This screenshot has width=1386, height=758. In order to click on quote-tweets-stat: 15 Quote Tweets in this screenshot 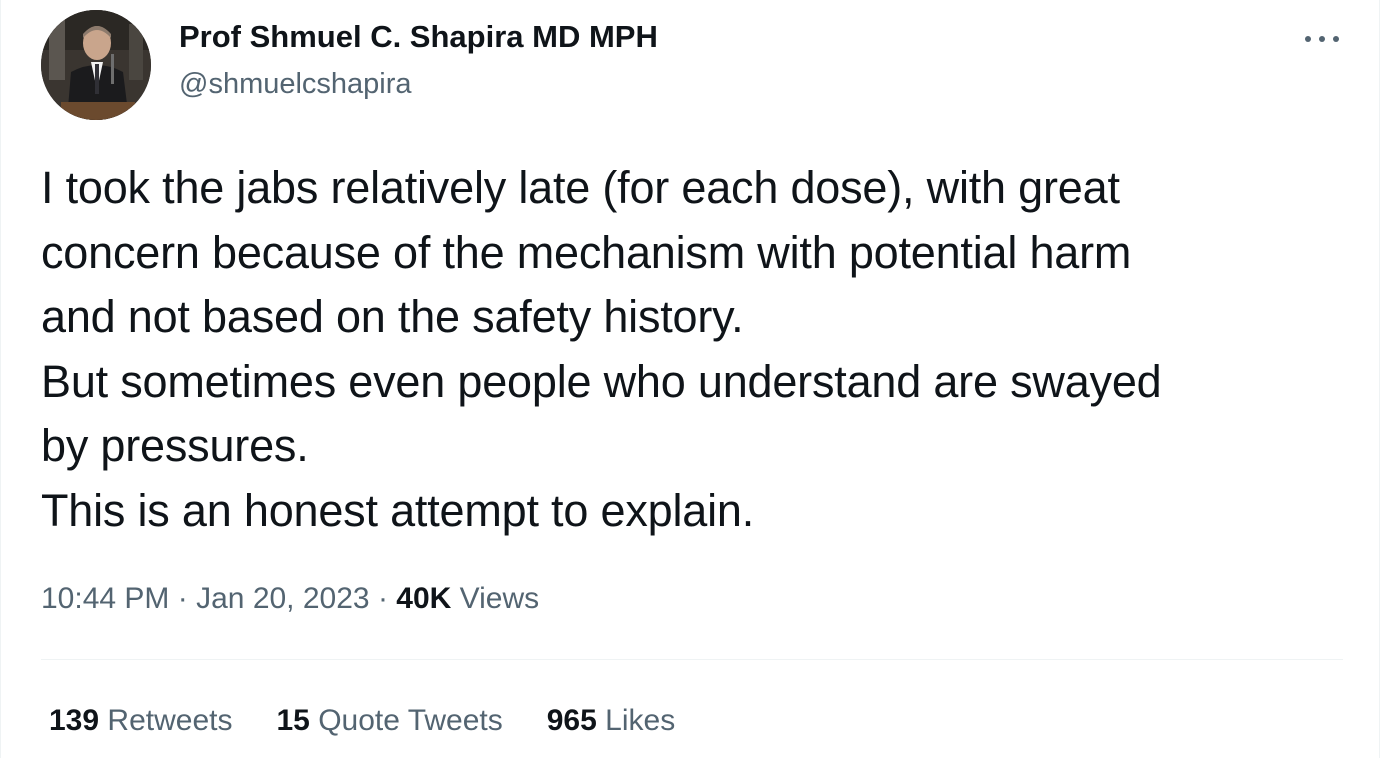, I will do `click(389, 721)`.